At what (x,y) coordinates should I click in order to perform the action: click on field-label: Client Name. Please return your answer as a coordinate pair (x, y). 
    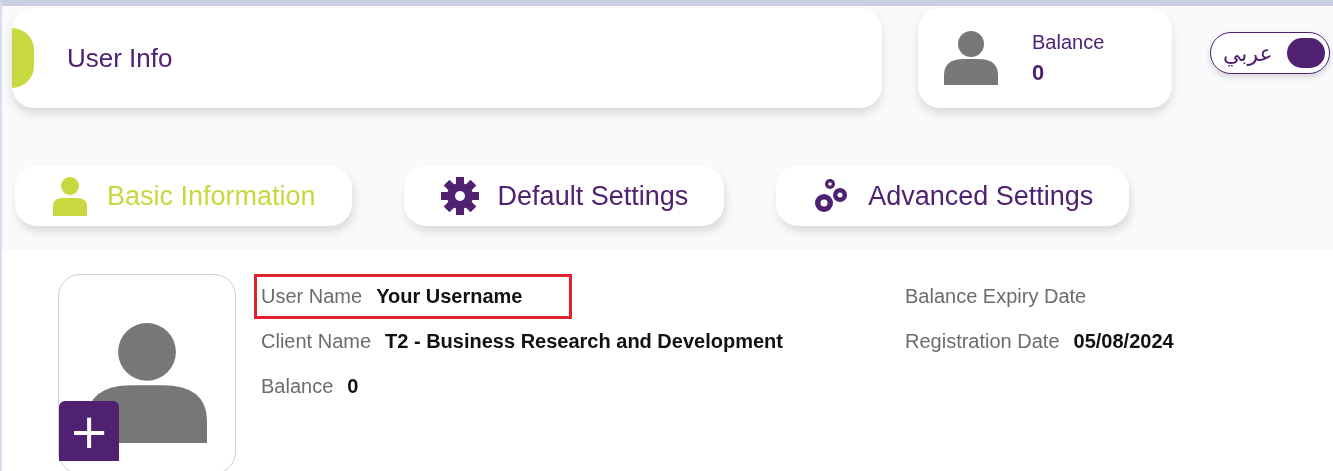
    Looking at the image, I should click on (316, 341).